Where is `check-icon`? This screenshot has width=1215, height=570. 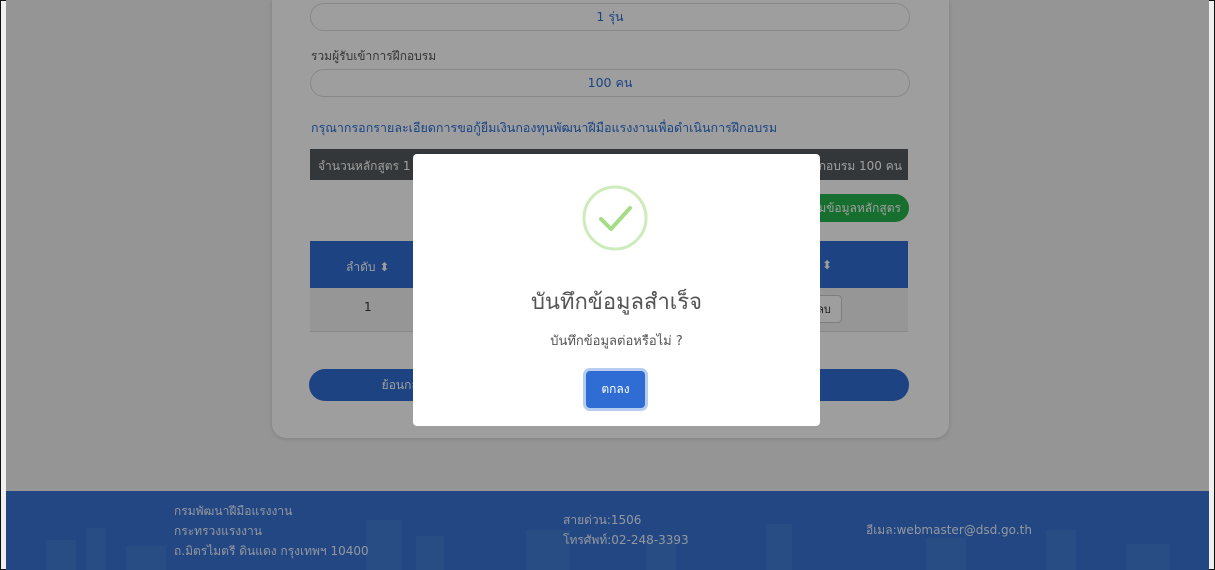 check-icon is located at coordinates (615, 218).